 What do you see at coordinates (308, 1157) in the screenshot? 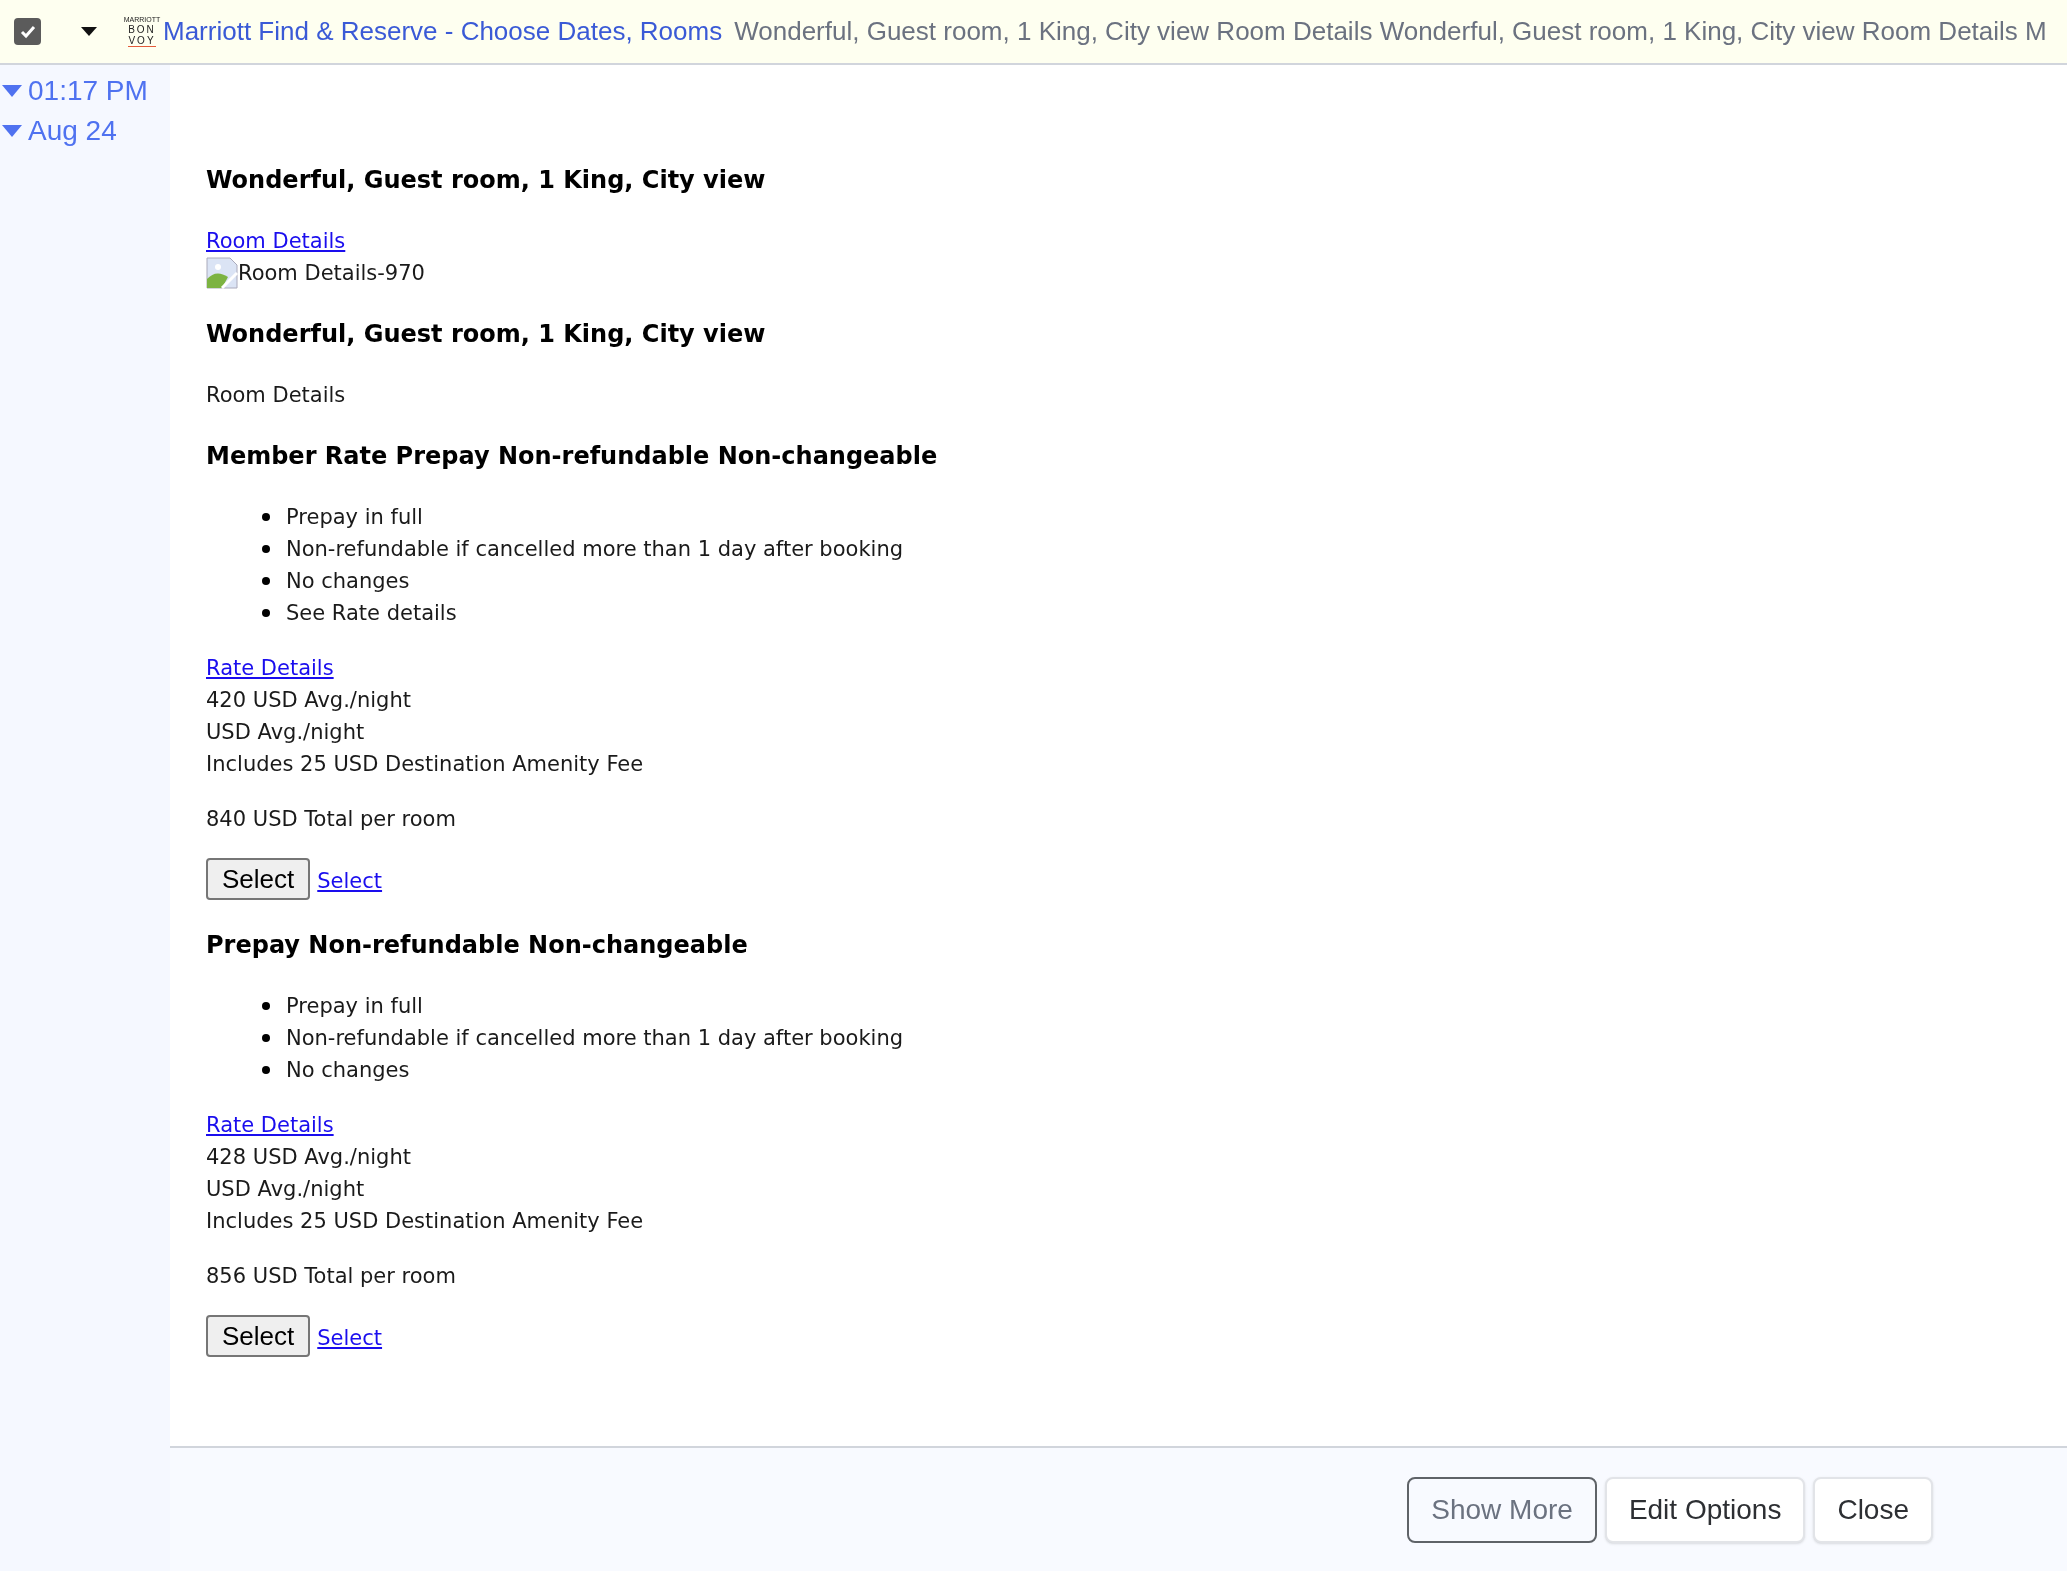
I see `body-text: 428 USD Avg./night` at bounding box center [308, 1157].